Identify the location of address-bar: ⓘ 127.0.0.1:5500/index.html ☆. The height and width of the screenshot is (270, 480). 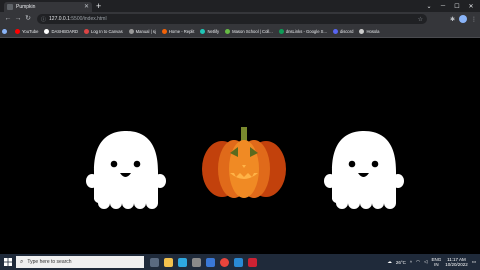
(232, 19).